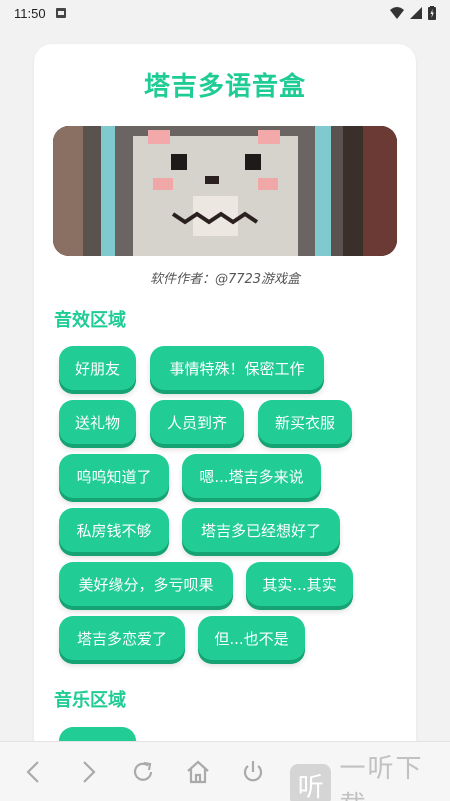  I want to click on bottom-nav-bar: 听 一听下载, so click(225, 771).